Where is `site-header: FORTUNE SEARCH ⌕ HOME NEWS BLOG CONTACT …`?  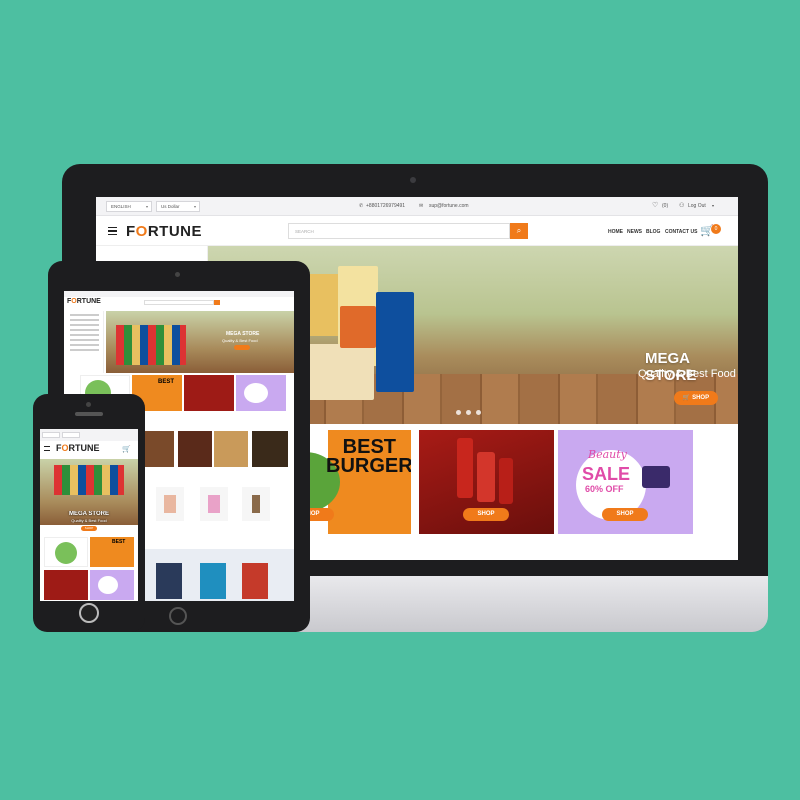 site-header: FORTUNE SEARCH ⌕ HOME NEWS BLOG CONTACT … is located at coordinates (417, 231).